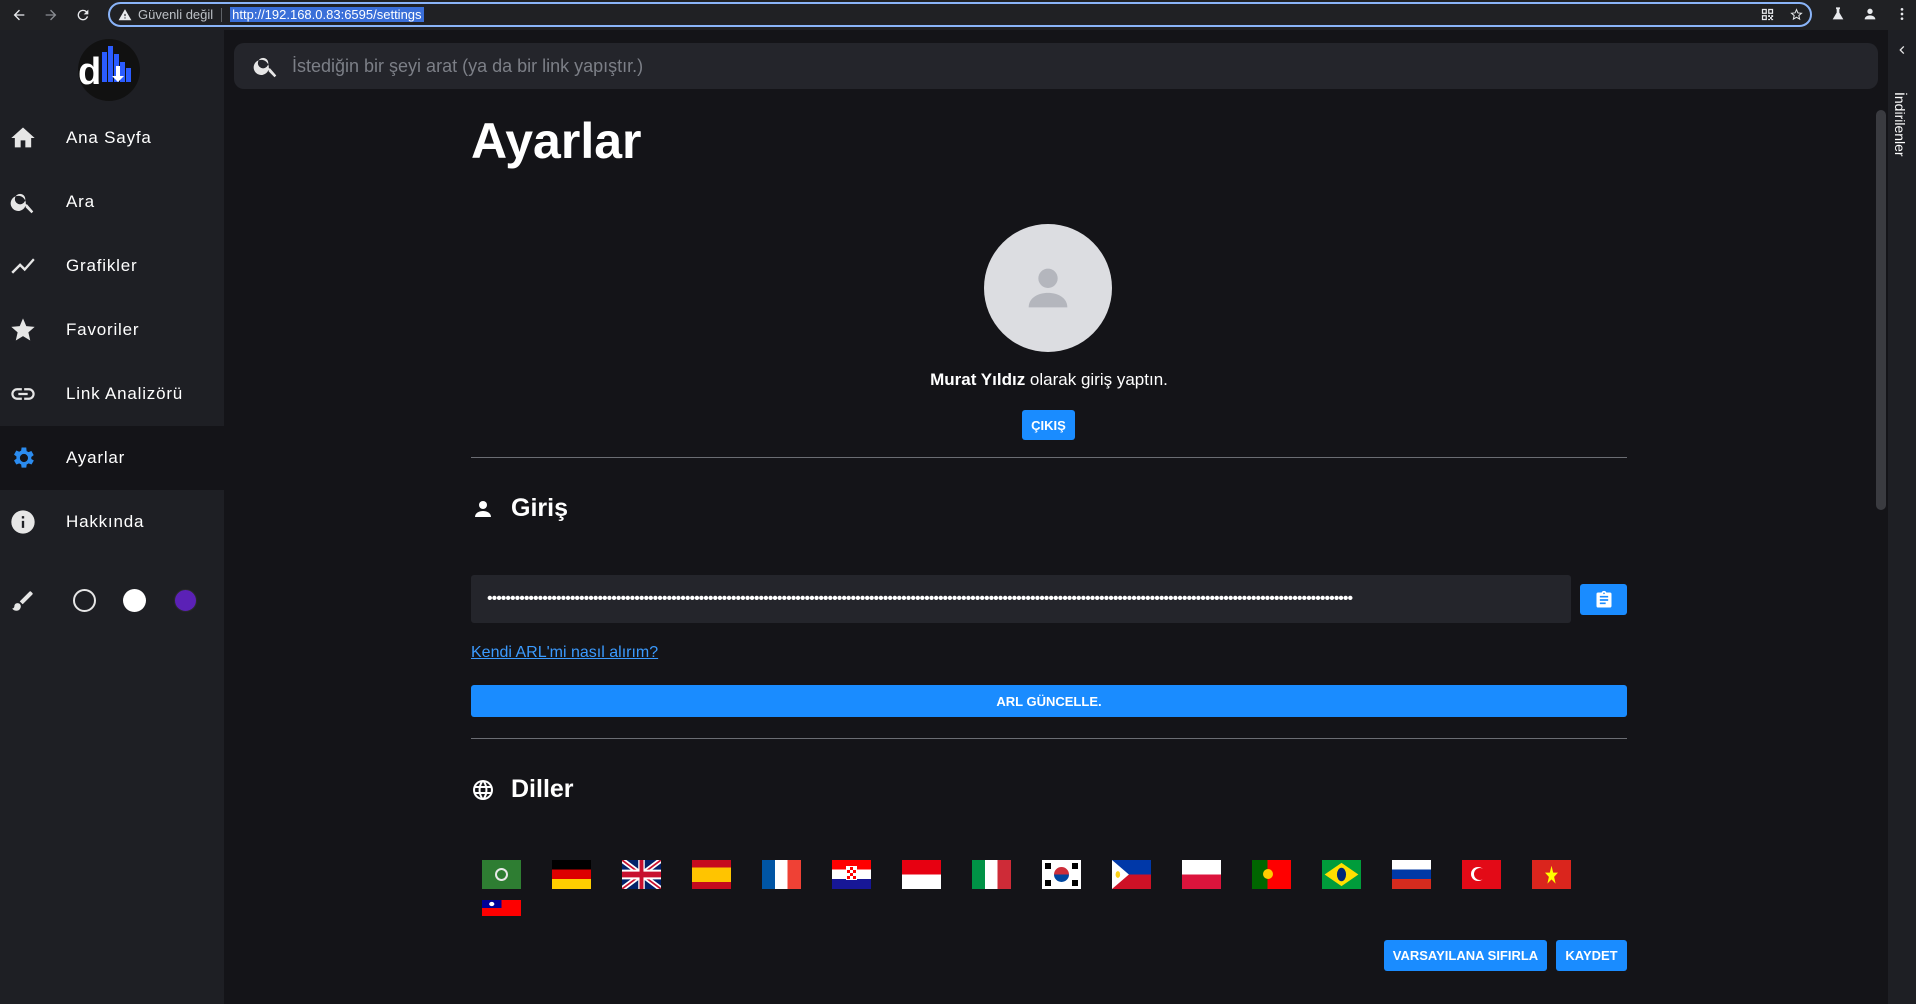  What do you see at coordinates (1411, 874) in the screenshot?
I see `flag-ru` at bounding box center [1411, 874].